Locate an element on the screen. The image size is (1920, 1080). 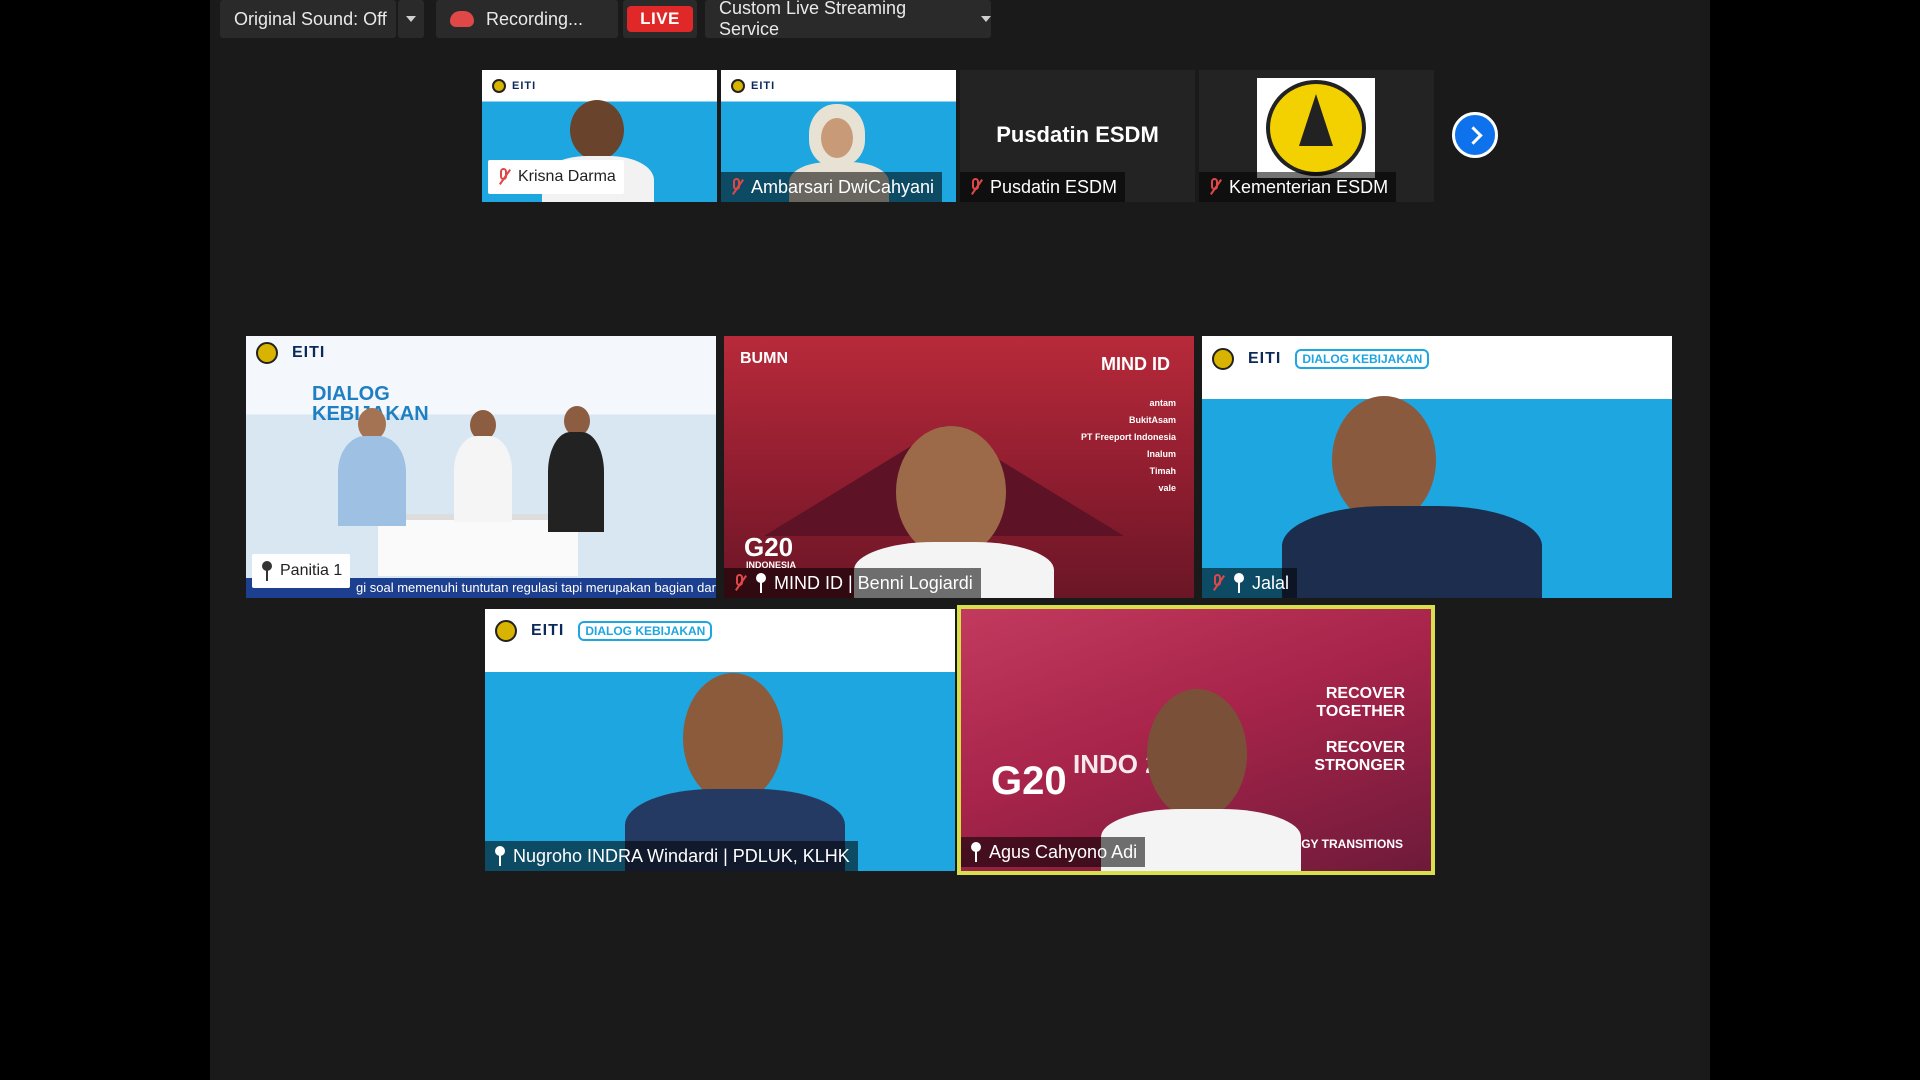
participant-name-tag: Kementerian ESDM is located at coordinates (1298, 187).